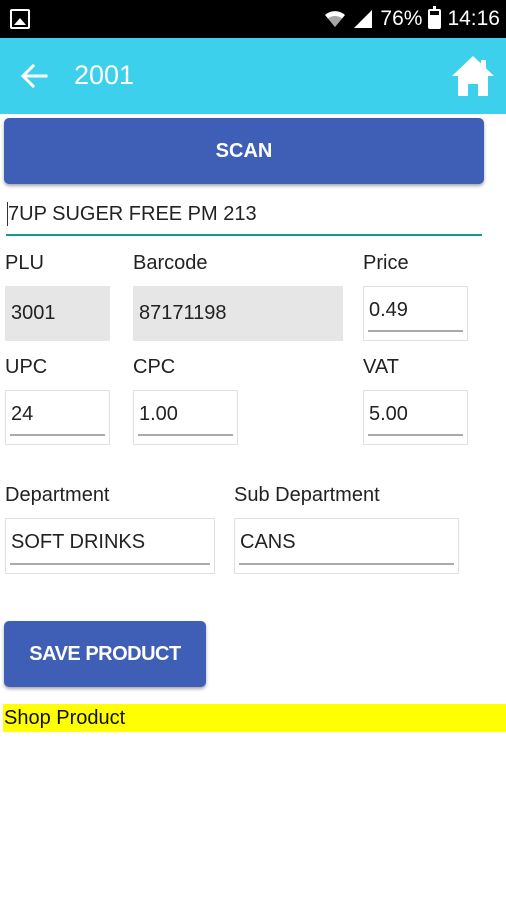 Image resolution: width=506 pixels, height=900 pixels. I want to click on home-icon, so click(473, 76).